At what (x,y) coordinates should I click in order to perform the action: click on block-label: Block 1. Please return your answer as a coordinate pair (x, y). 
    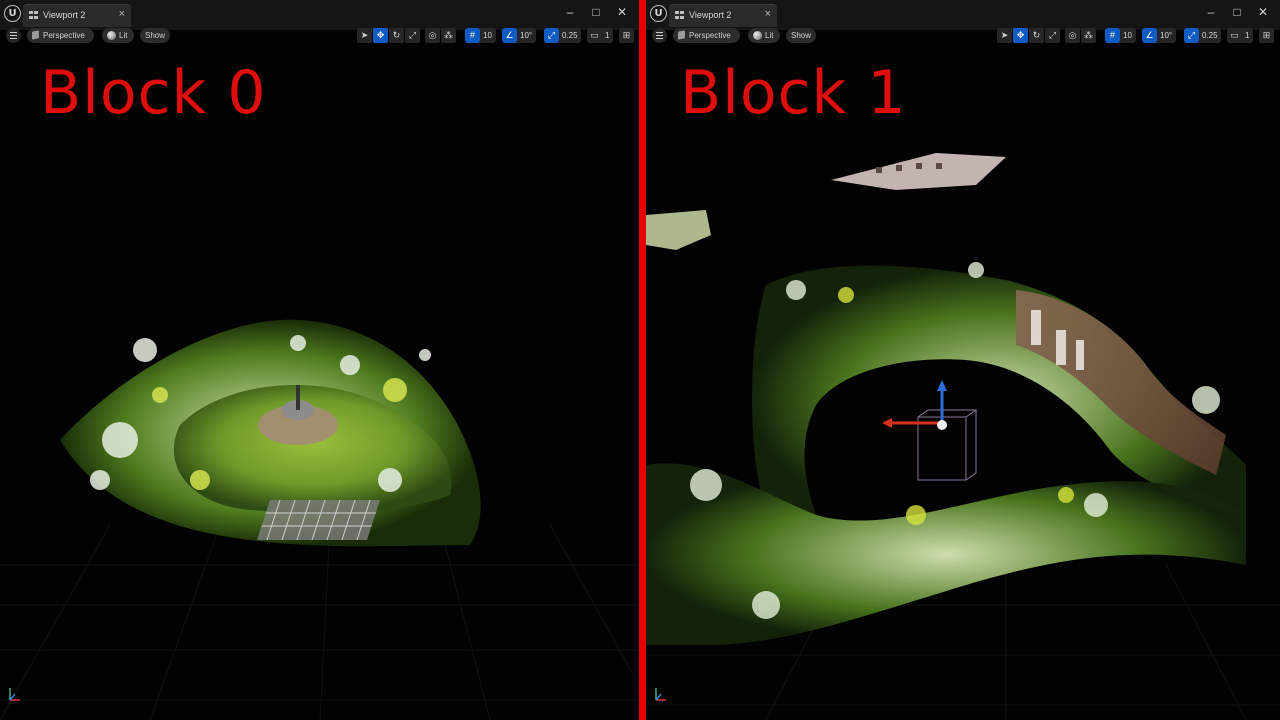
    Looking at the image, I should click on (793, 93).